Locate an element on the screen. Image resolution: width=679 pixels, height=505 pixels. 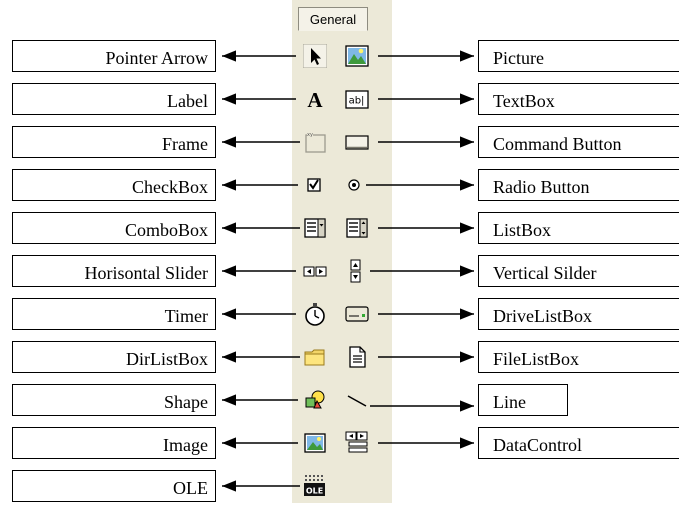
listbox-icon is located at coordinates (357, 228).